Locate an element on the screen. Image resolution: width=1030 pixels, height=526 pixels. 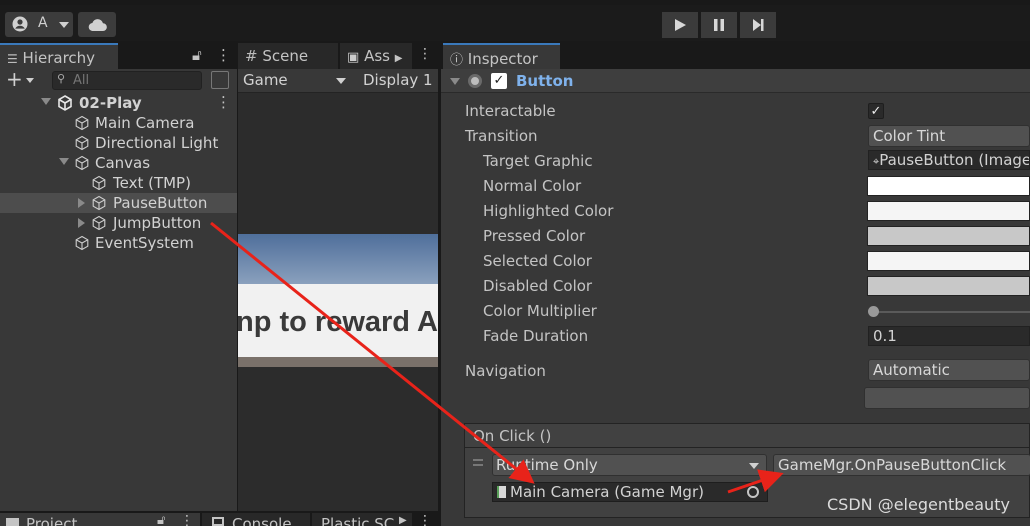
cloud-icon is located at coordinates (97, 25).